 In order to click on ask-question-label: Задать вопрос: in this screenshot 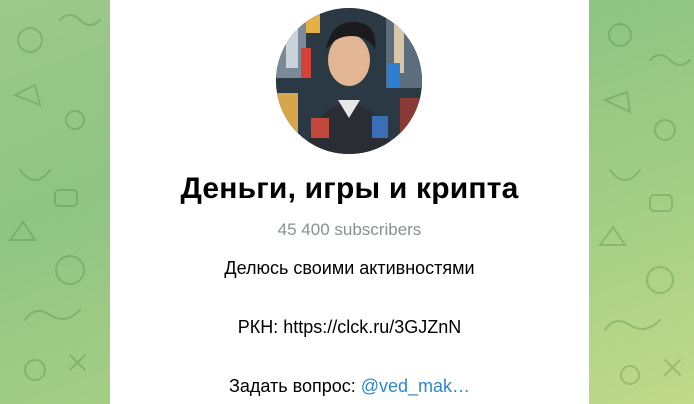, I will do `click(294, 386)`.